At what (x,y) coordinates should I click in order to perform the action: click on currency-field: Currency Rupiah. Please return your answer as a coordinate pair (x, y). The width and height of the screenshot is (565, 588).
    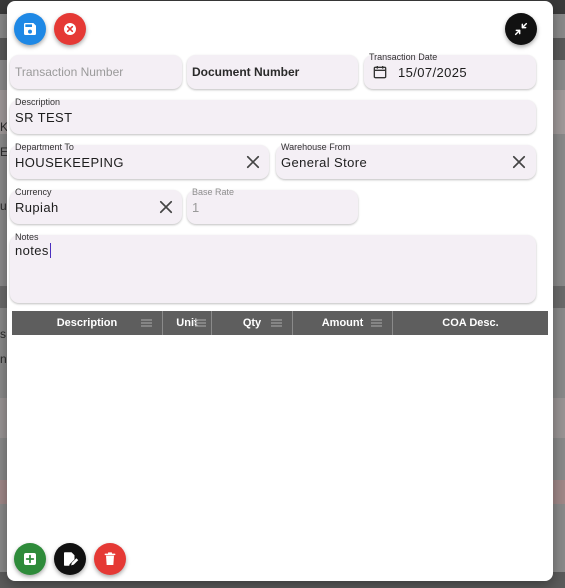
    Looking at the image, I should click on (96, 205).